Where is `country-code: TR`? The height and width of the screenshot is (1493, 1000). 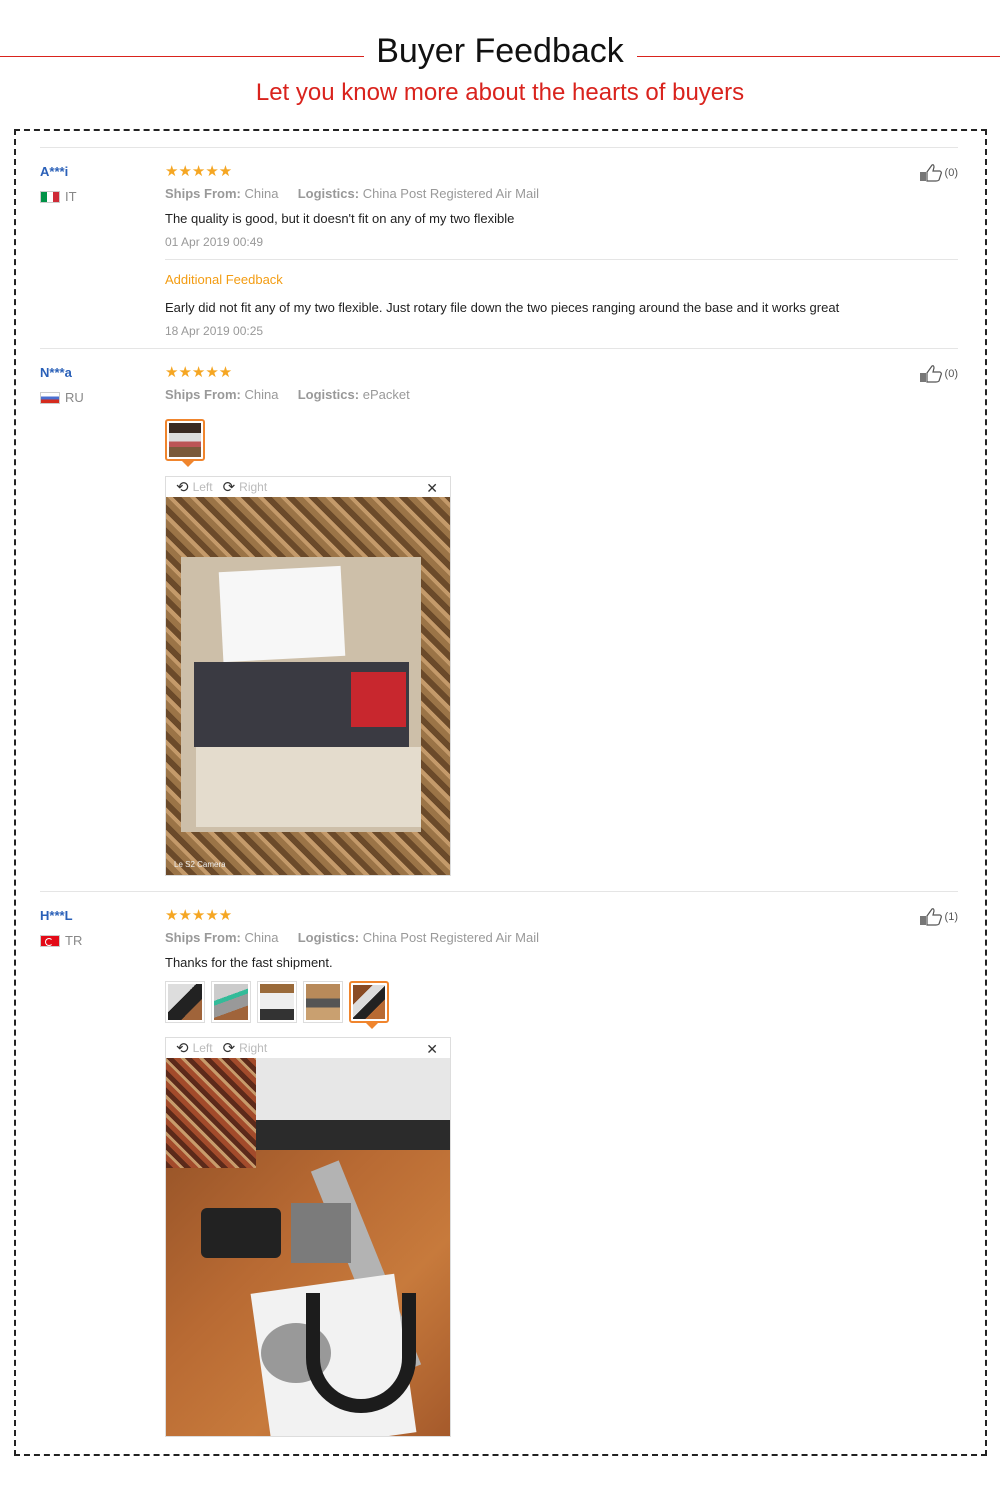
country-code: TR is located at coordinates (74, 940).